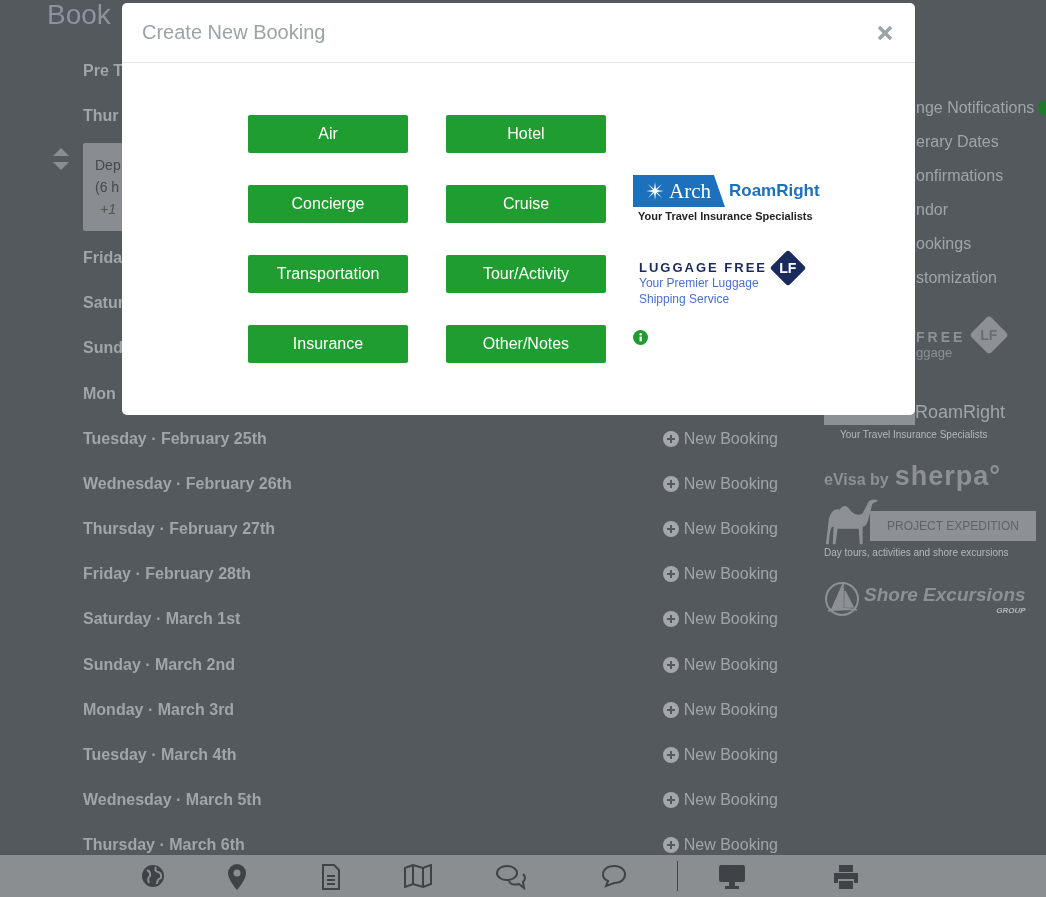 This screenshot has height=897, width=1046. What do you see at coordinates (159, 664) in the screenshot?
I see `day-heading: Sunday · March 2nd` at bounding box center [159, 664].